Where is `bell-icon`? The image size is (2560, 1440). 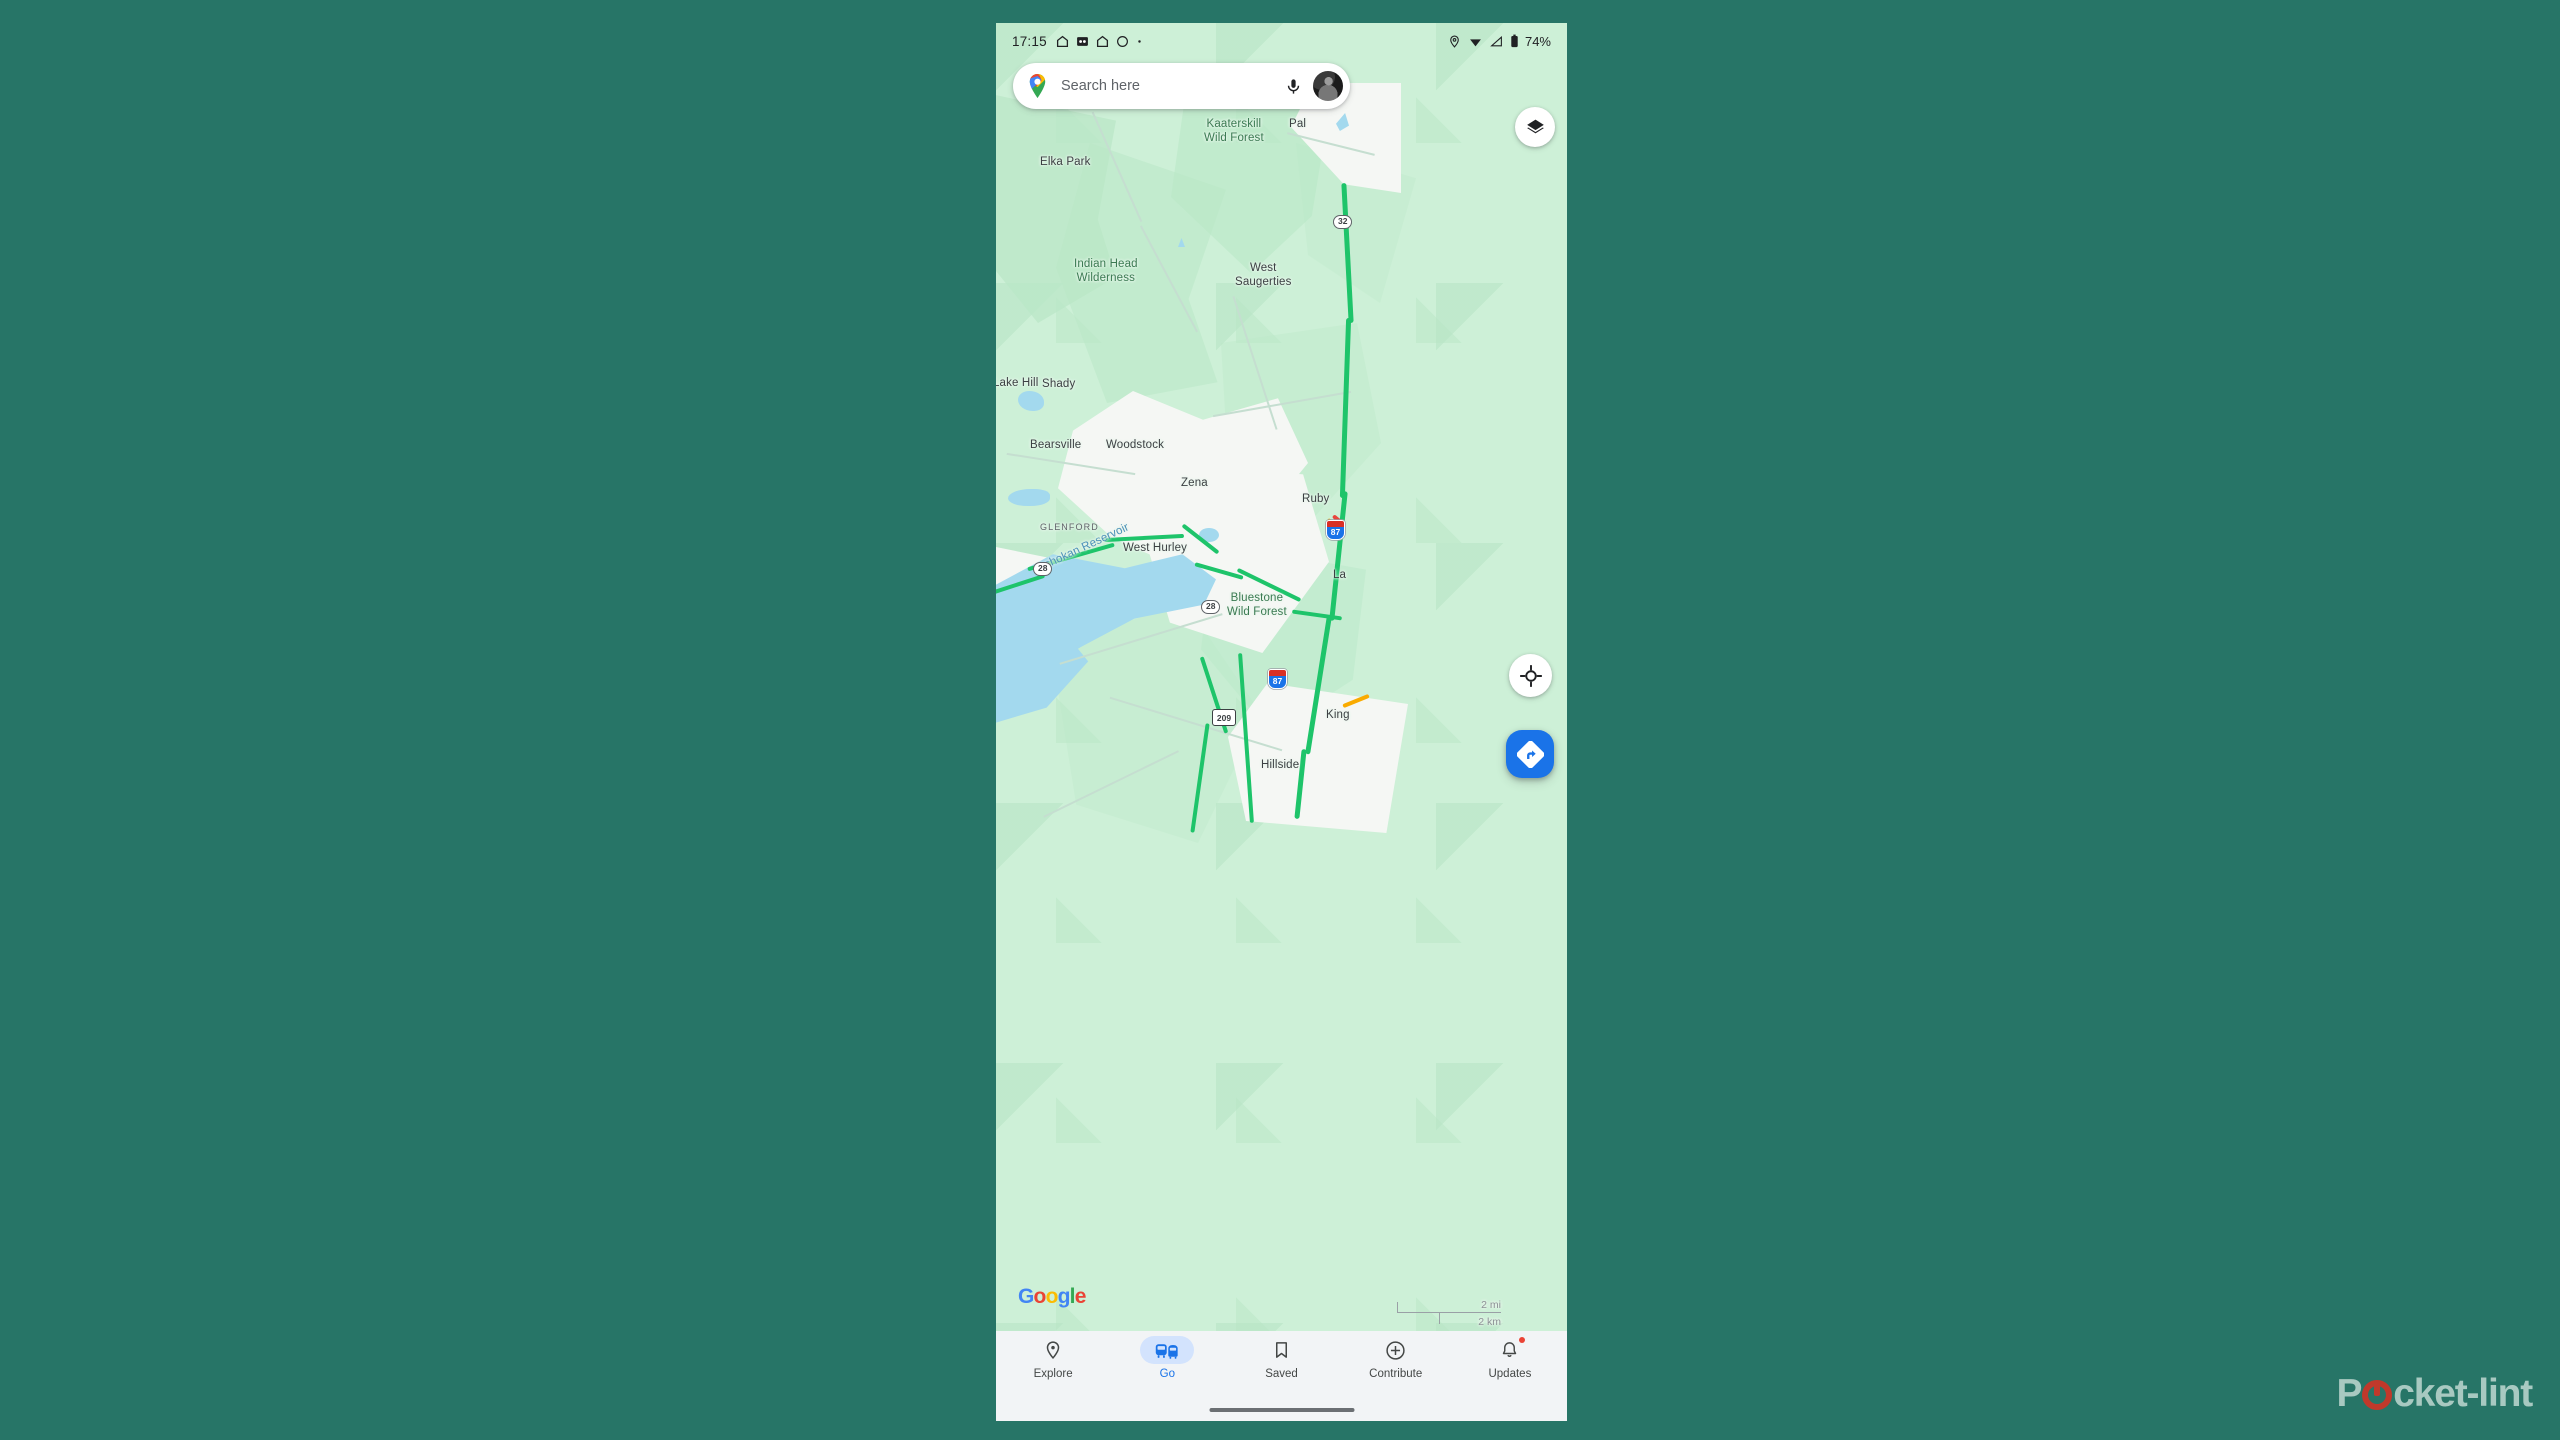
bell-icon is located at coordinates (1510, 1349).